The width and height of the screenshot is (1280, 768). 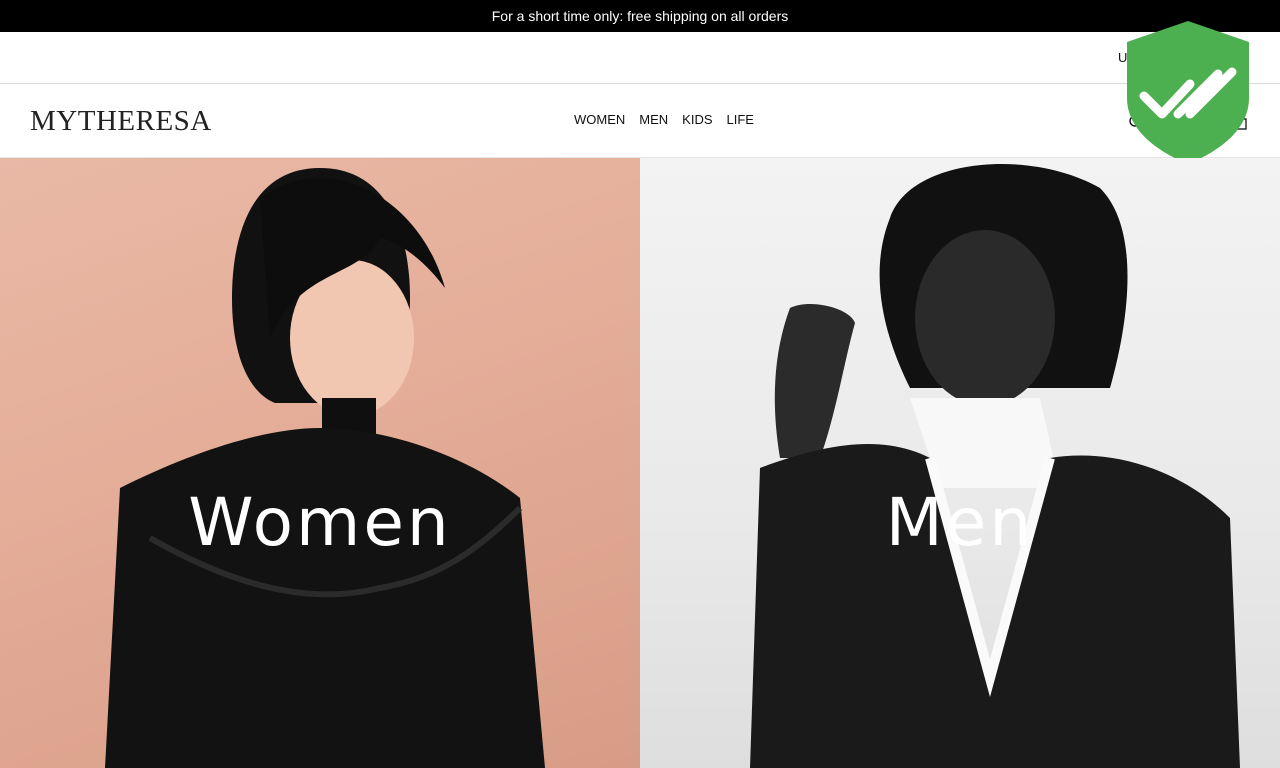 What do you see at coordinates (653, 119) in the screenshot?
I see `nav-item-men: MEN` at bounding box center [653, 119].